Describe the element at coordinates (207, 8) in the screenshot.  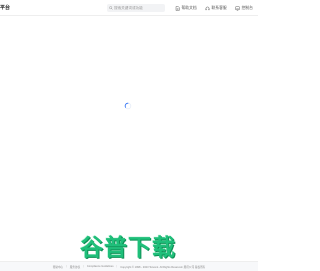
I see `headset-icon` at that location.